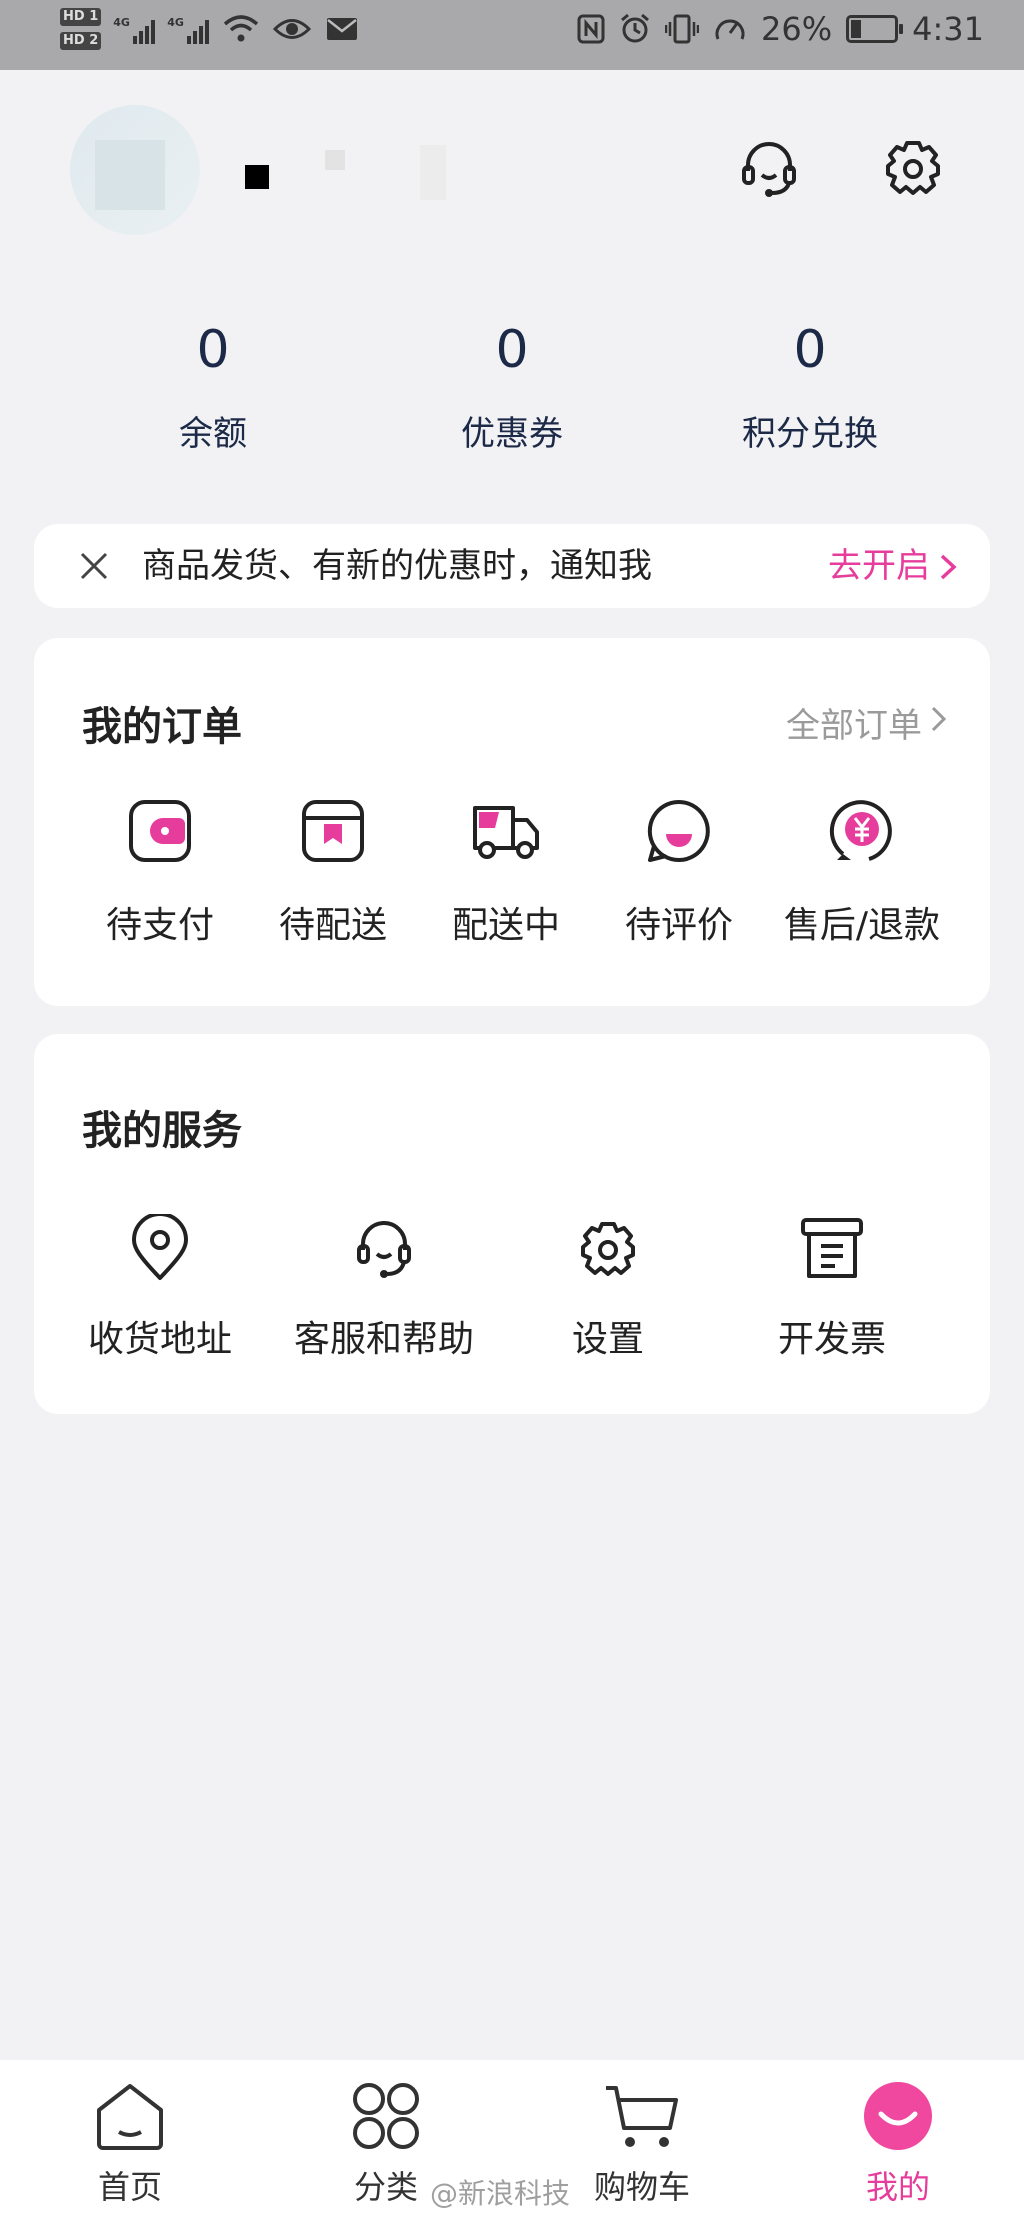 The image size is (1024, 2219). What do you see at coordinates (642, 2116) in the screenshot?
I see `cart-icon` at bounding box center [642, 2116].